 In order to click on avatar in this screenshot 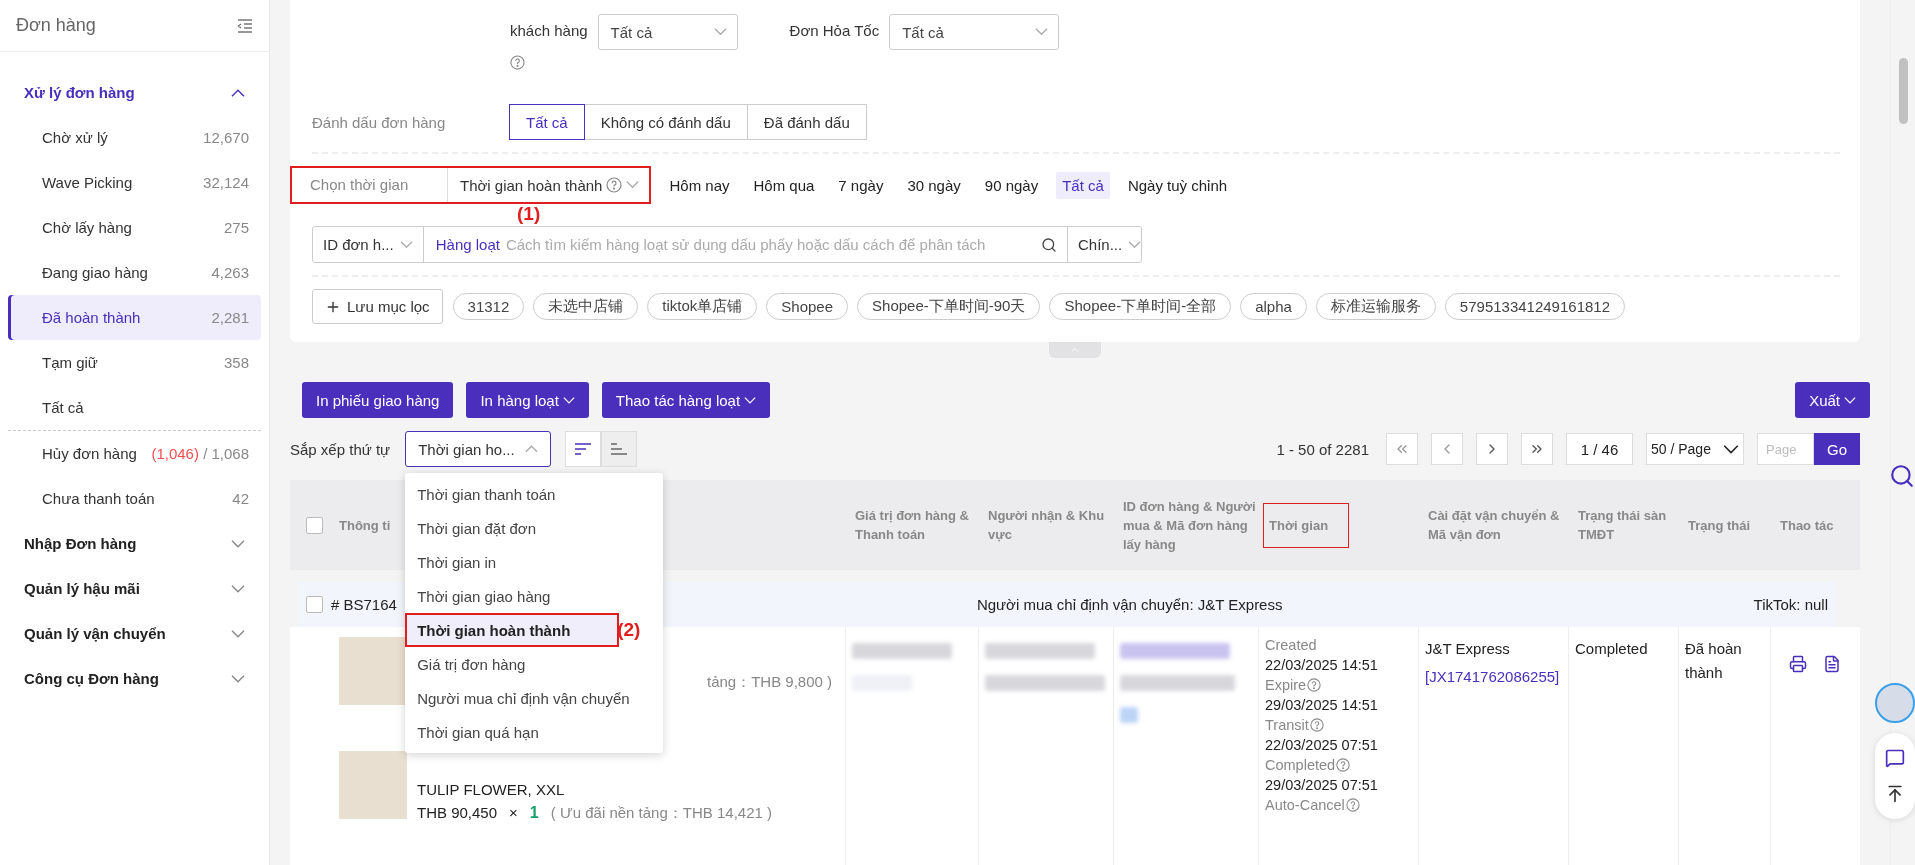, I will do `click(1895, 703)`.